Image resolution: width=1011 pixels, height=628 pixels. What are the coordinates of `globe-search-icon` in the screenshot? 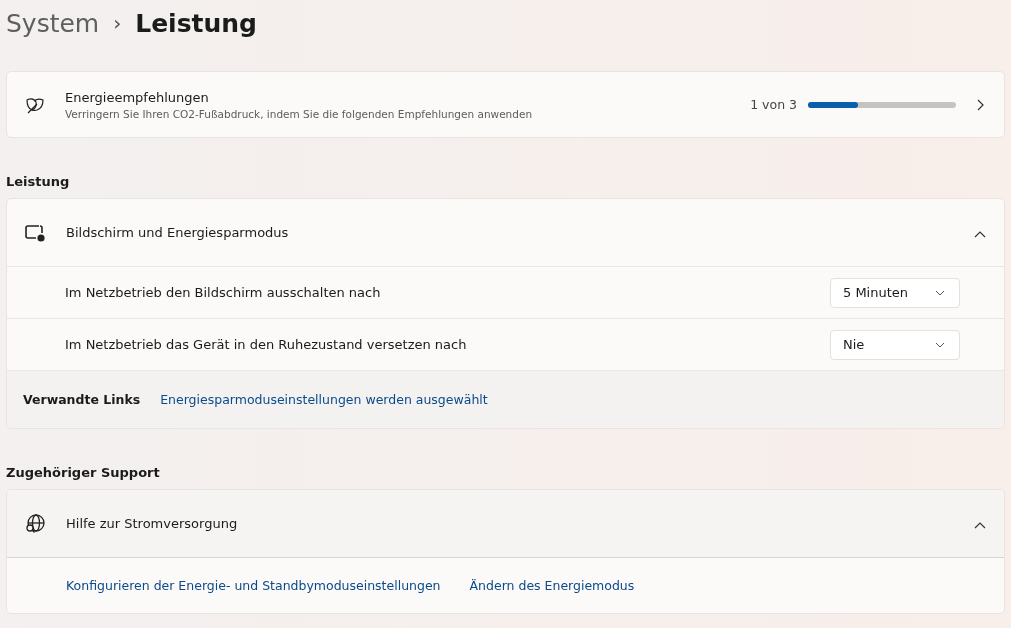 It's located at (35, 523).